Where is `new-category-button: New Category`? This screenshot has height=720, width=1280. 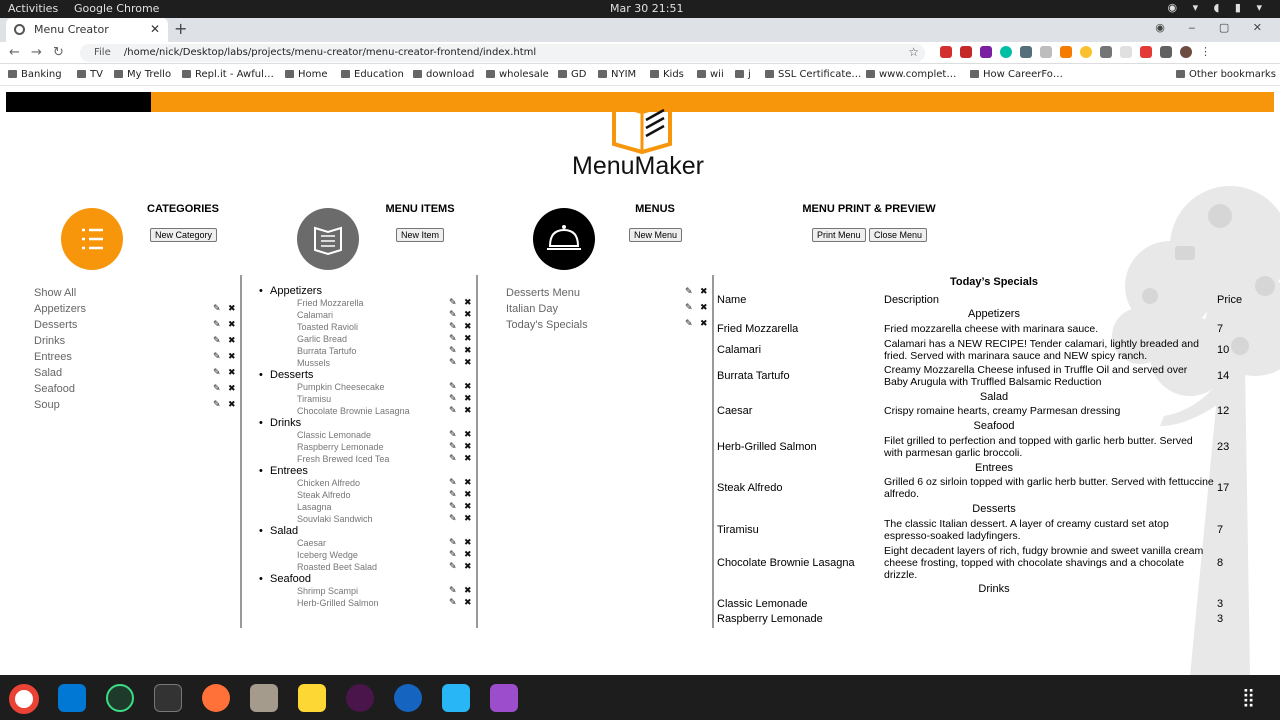
new-category-button: New Category is located at coordinates (184, 235).